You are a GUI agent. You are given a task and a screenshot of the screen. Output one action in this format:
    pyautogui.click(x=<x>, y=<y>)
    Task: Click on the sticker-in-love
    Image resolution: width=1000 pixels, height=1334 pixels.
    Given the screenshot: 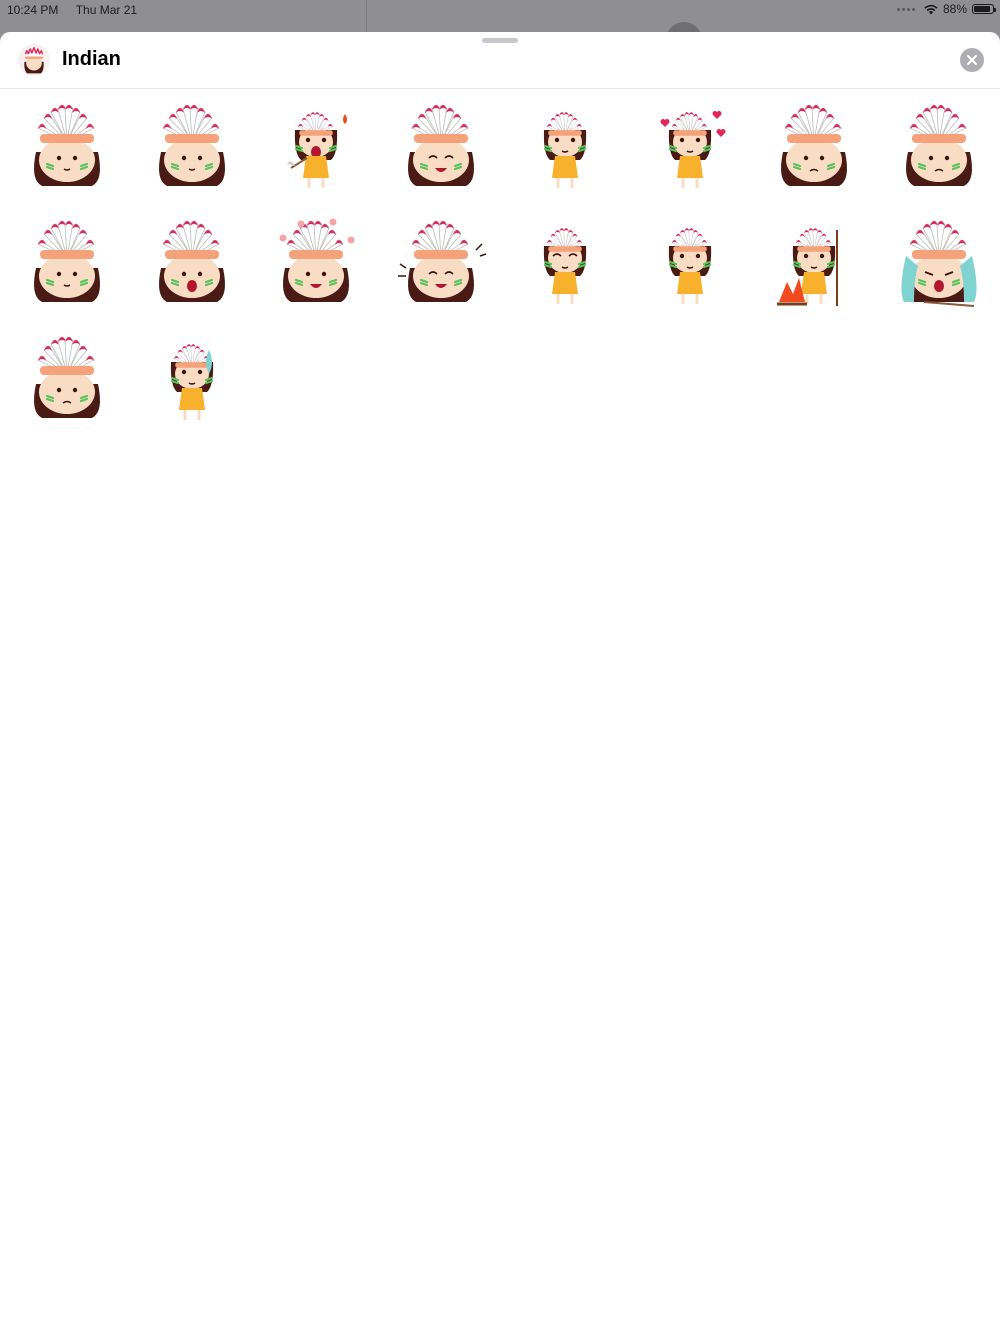 What is the action you would take?
    pyautogui.click(x=690, y=144)
    